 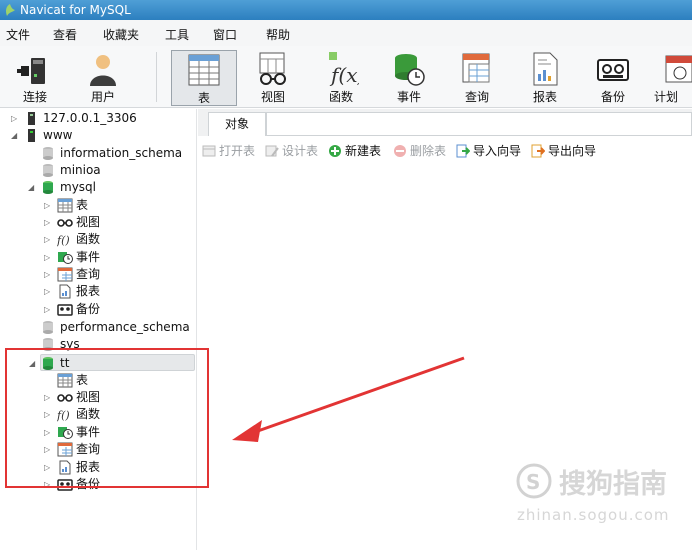 What do you see at coordinates (563, 150) in the screenshot?
I see `export-wizard-button: 导出向导` at bounding box center [563, 150].